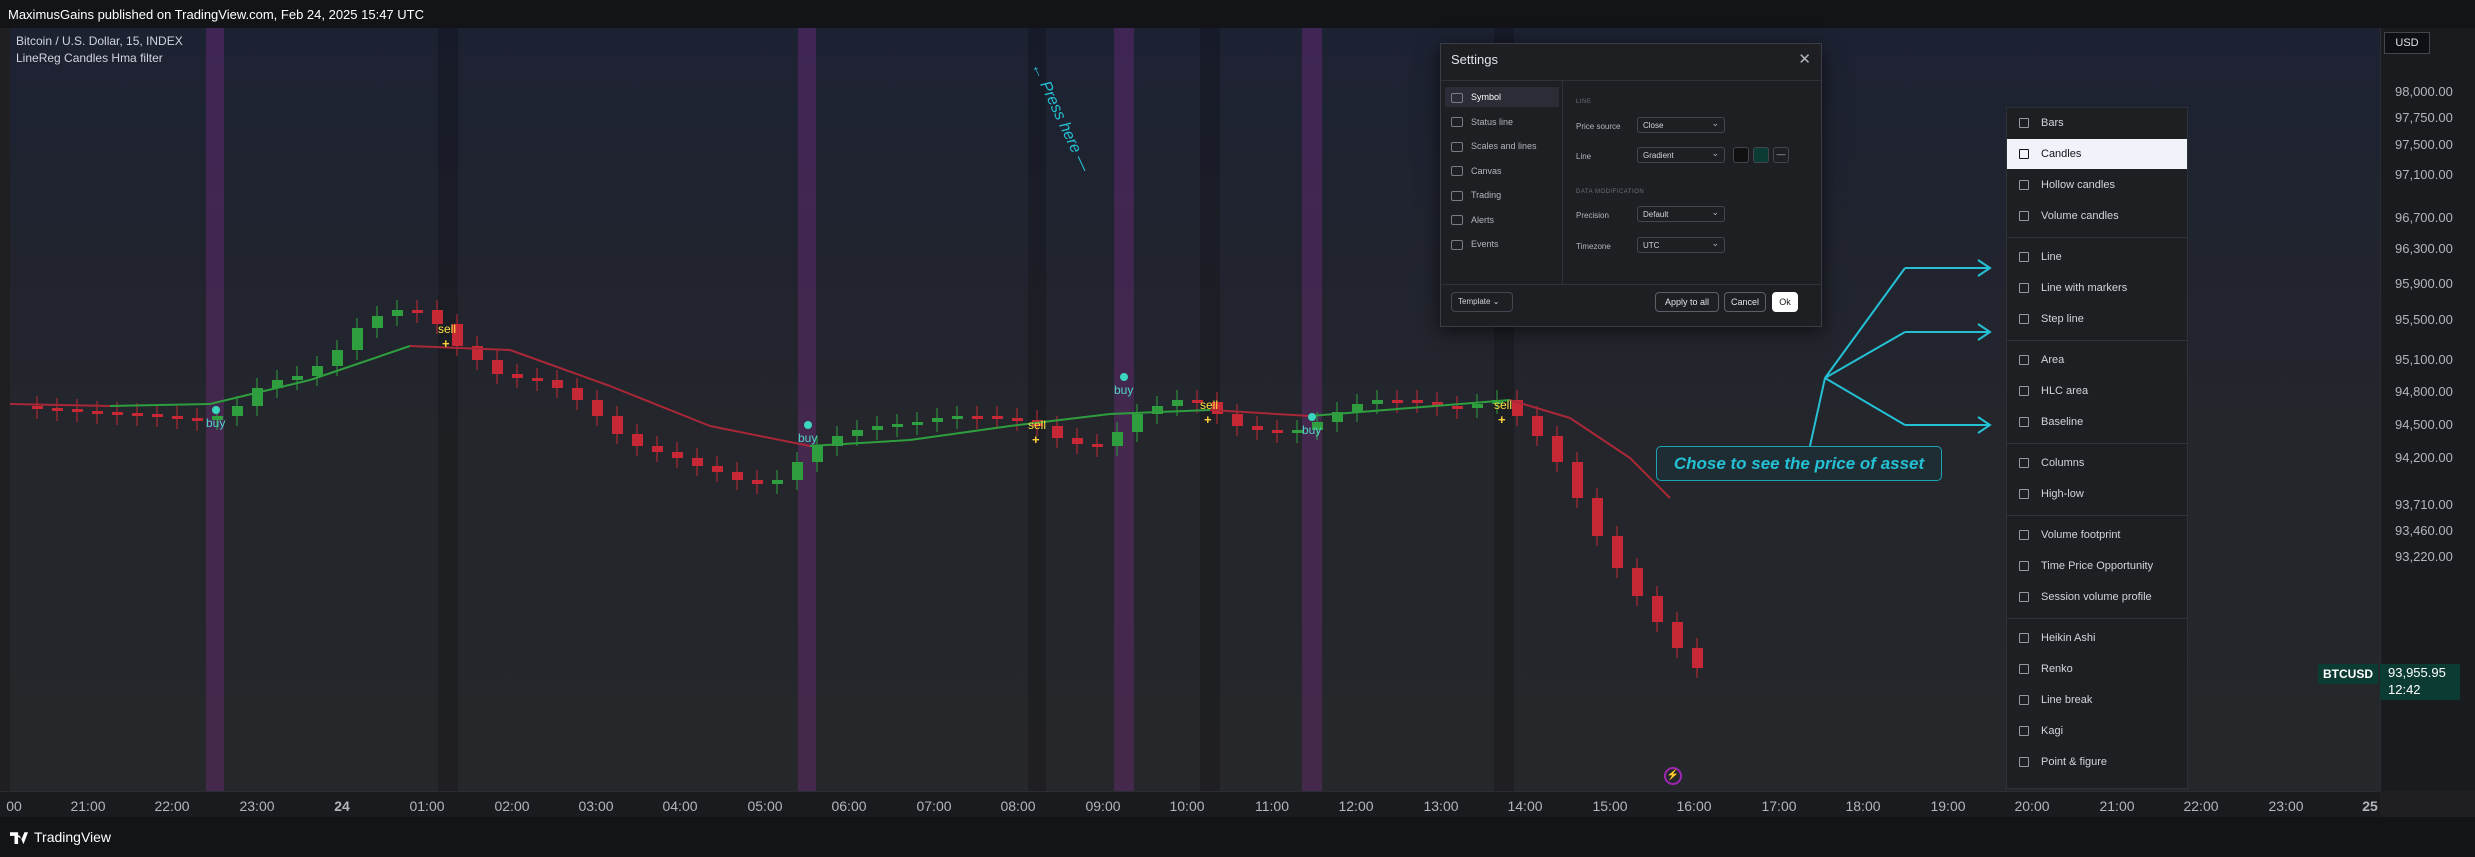 The height and width of the screenshot is (857, 2475). I want to click on indicator-title: LineReg Candles Hma filter, so click(99, 58).